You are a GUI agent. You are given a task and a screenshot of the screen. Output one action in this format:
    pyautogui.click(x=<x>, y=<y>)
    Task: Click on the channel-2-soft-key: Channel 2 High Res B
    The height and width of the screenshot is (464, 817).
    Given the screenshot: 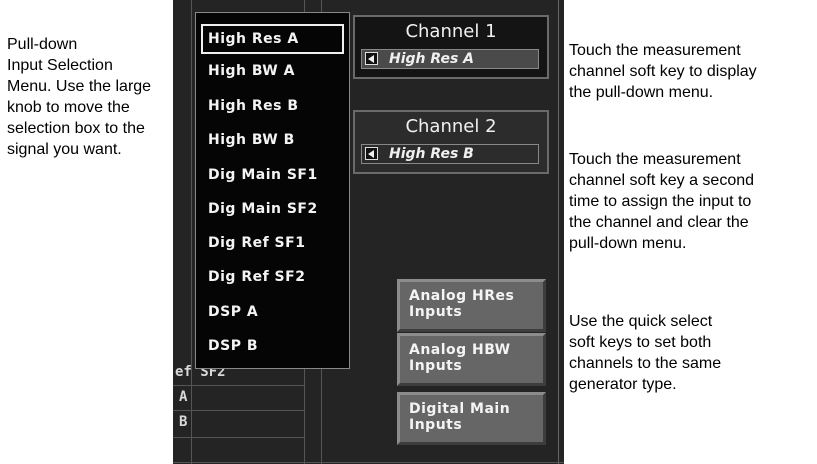 What is the action you would take?
    pyautogui.click(x=451, y=142)
    